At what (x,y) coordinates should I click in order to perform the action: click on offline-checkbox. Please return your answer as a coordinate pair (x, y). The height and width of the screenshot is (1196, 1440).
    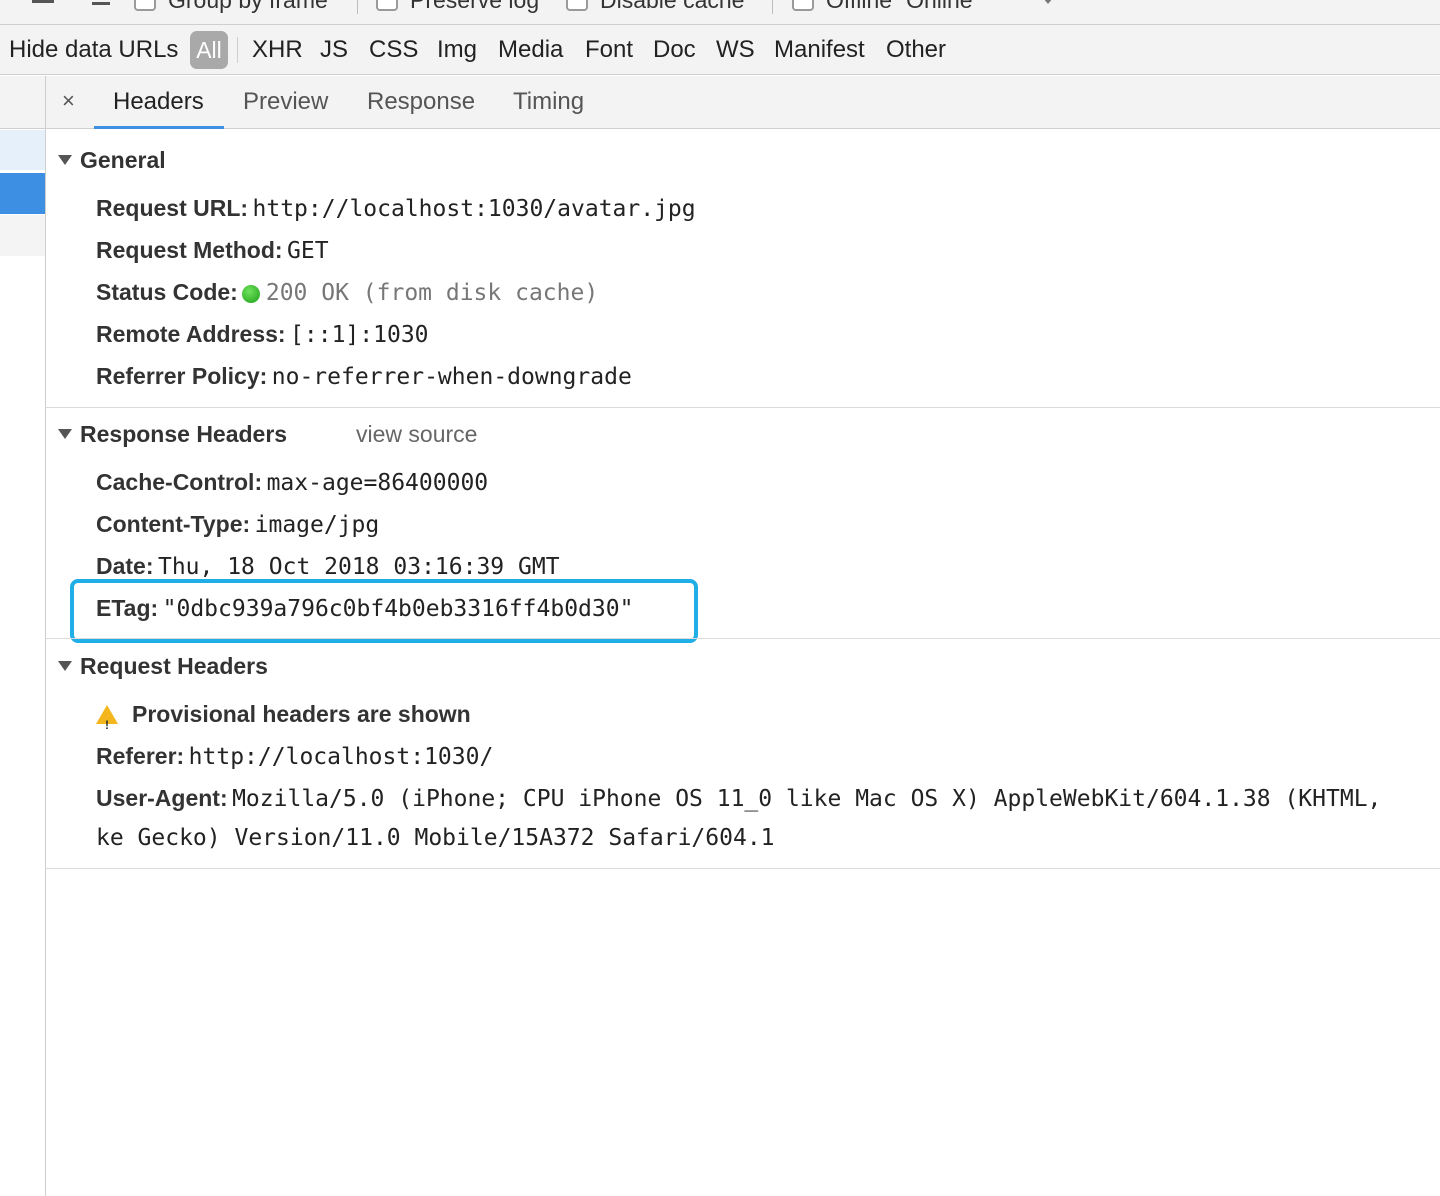
    Looking at the image, I should click on (803, 5).